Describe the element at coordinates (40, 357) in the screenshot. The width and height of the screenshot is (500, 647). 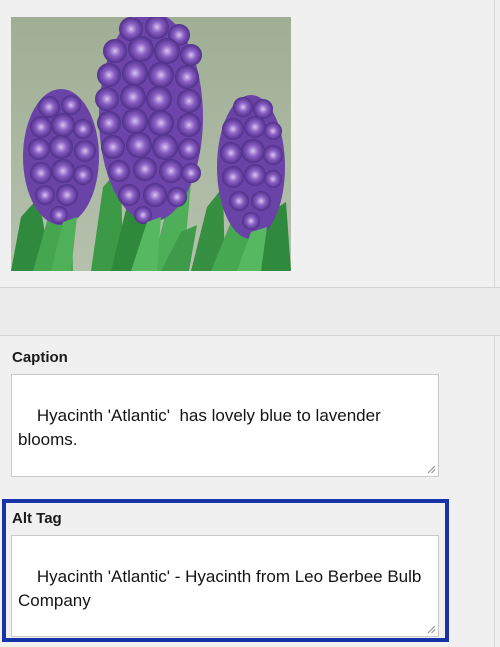
I see `caption-label: Caption` at that location.